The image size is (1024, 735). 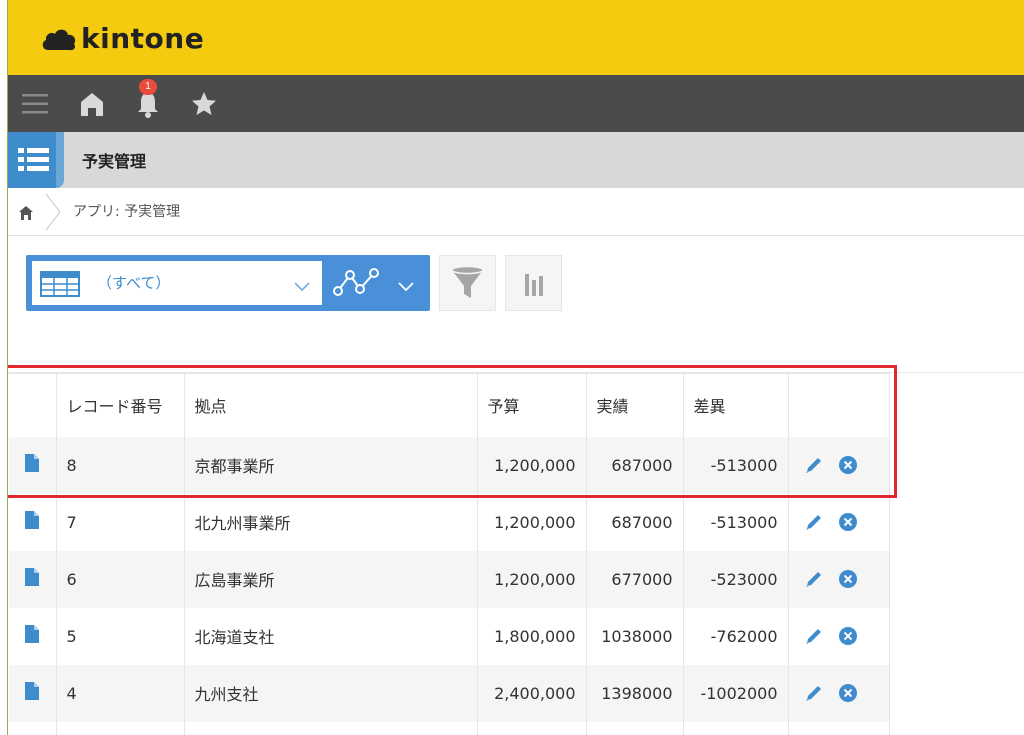 I want to click on graph-button, so click(x=533, y=283).